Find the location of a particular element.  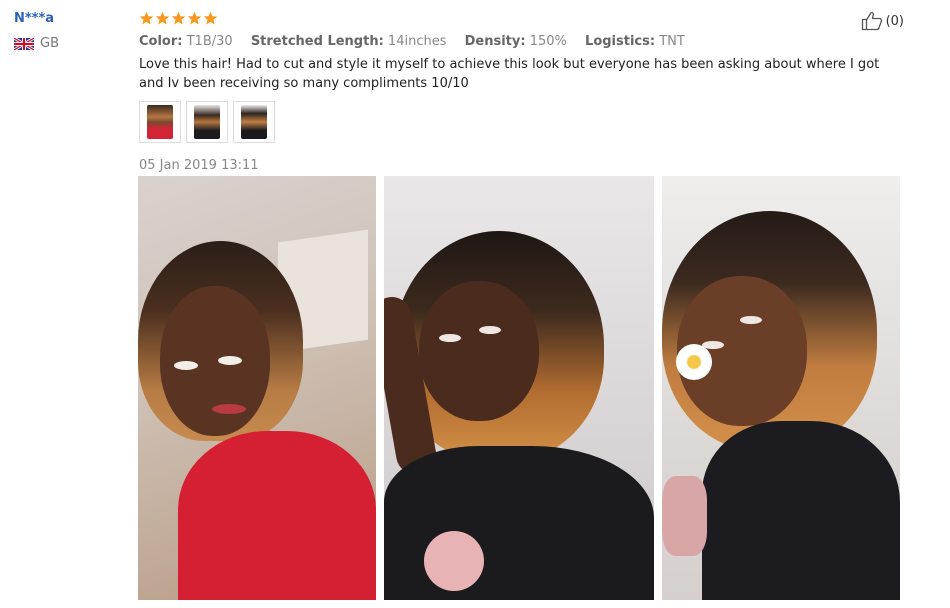

helpful-count: (0) is located at coordinates (894, 21).